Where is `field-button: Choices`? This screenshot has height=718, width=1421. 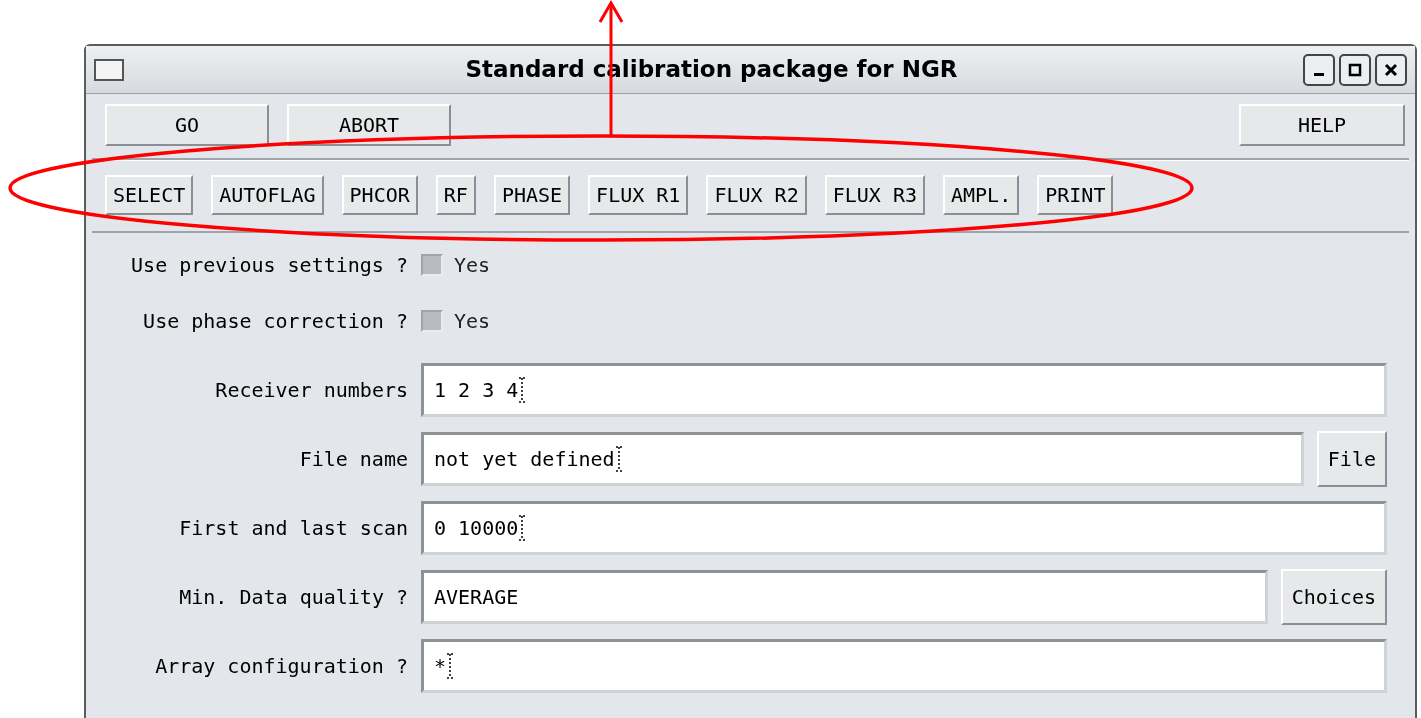
field-button: Choices is located at coordinates (1333, 597).